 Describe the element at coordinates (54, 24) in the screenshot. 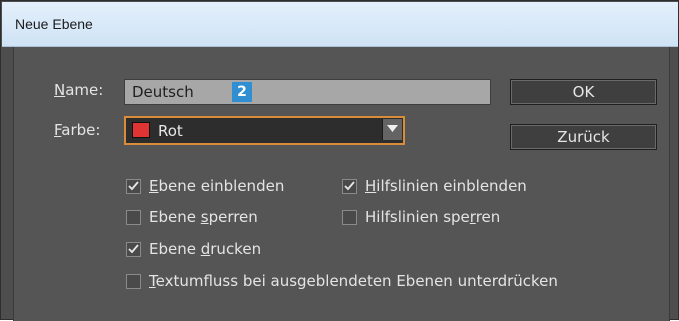

I see `window-title: Neue Ebene` at that location.